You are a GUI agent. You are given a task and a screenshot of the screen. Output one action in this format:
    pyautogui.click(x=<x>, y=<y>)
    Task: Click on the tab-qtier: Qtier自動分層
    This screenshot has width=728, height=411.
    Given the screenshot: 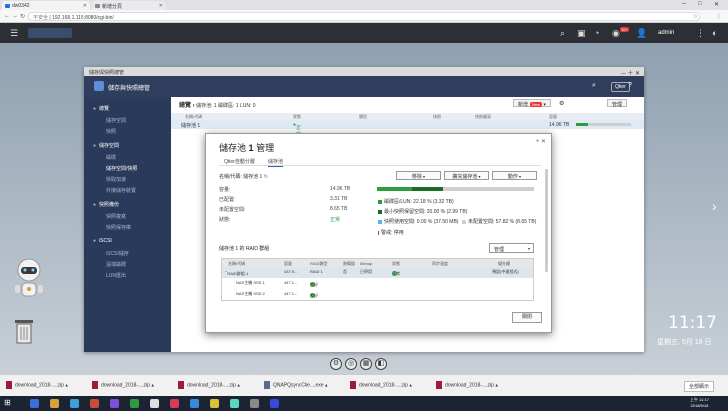 What is the action you would take?
    pyautogui.click(x=239, y=161)
    